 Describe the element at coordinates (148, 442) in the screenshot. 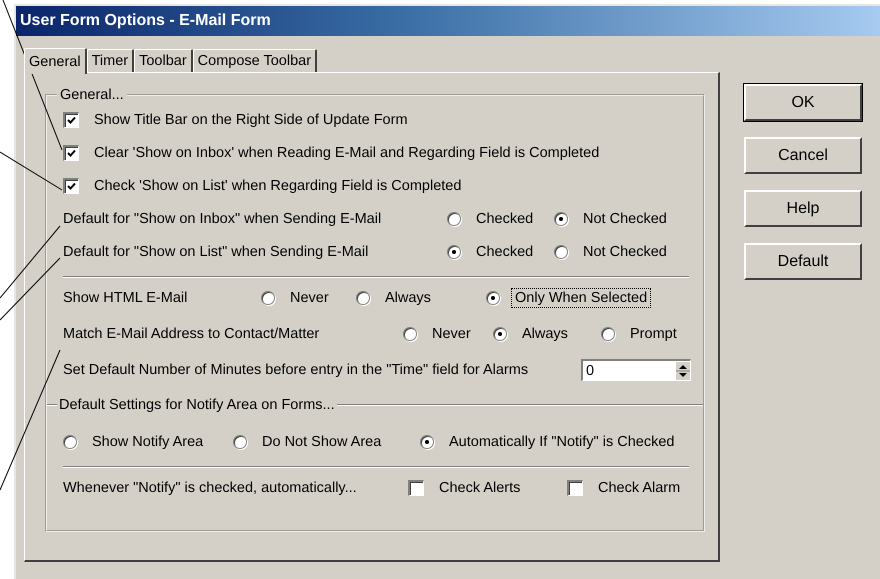

I see `radio-option: Show Notify Area` at that location.